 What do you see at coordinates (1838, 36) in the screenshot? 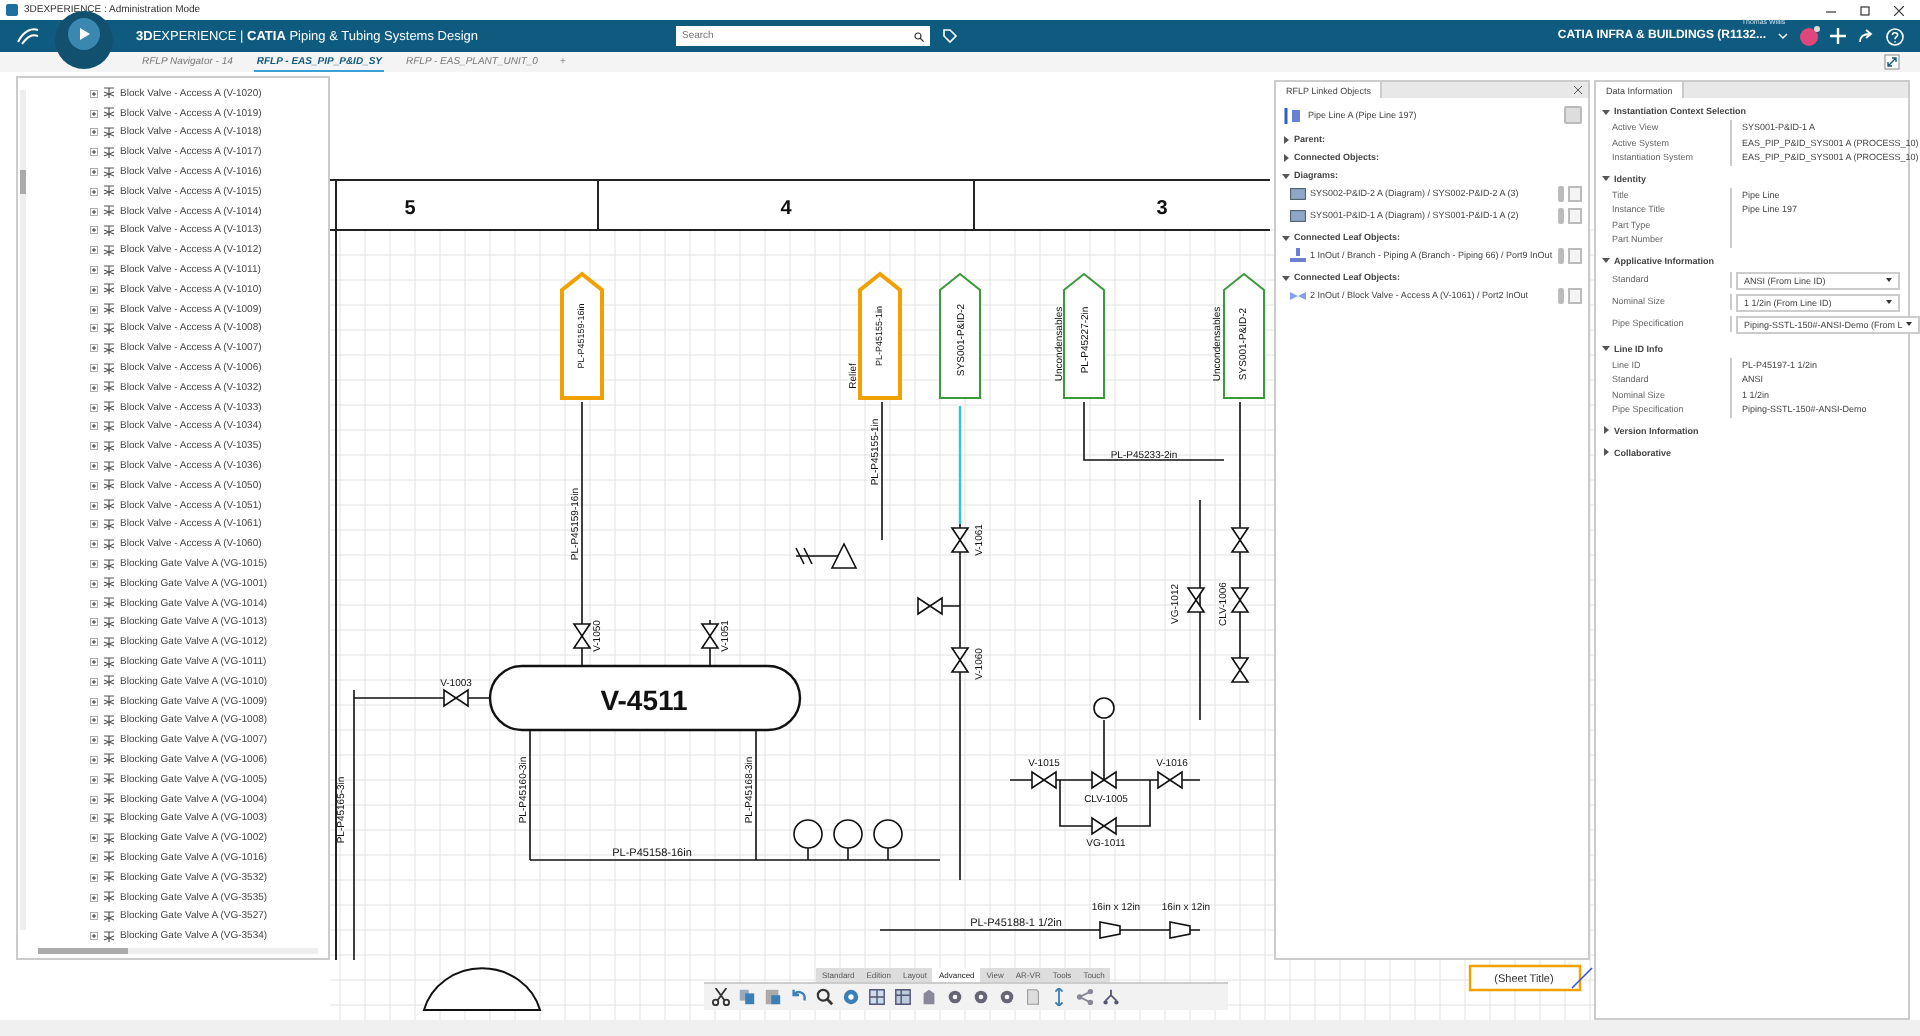
I see `plus-icon` at bounding box center [1838, 36].